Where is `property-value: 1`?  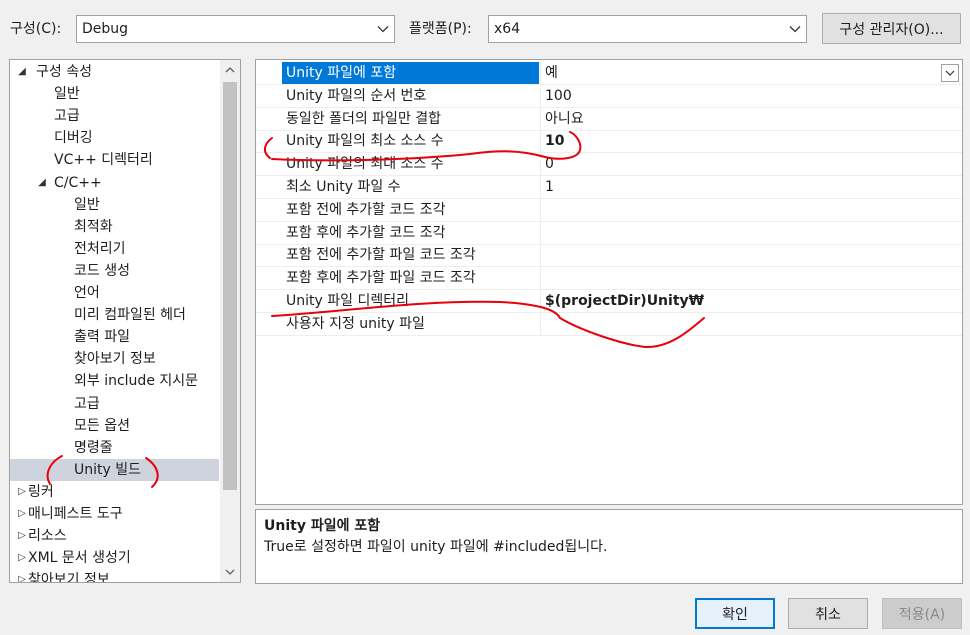
property-value: 1 is located at coordinates (751, 187).